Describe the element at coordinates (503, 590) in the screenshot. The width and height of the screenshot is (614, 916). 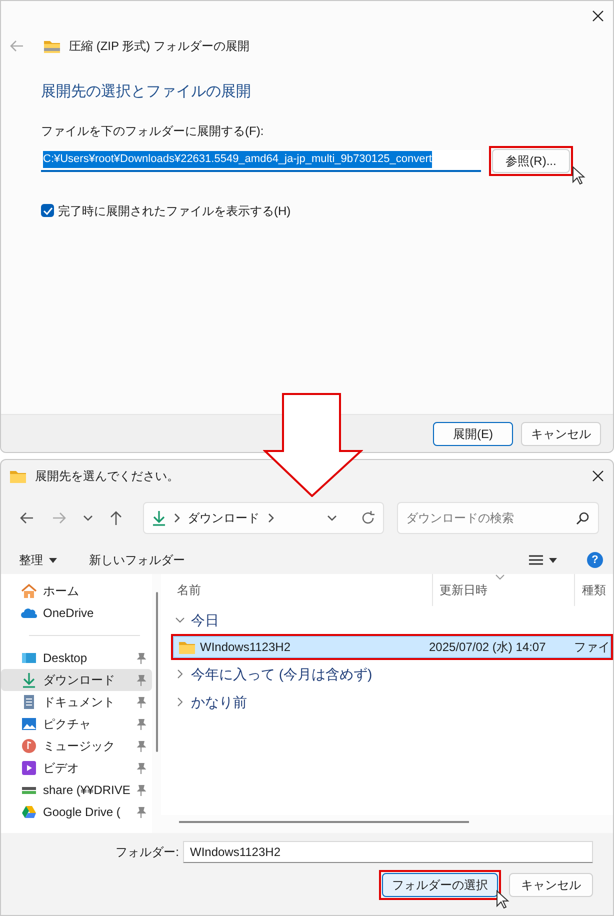
I see `column-header: 更新日時` at that location.